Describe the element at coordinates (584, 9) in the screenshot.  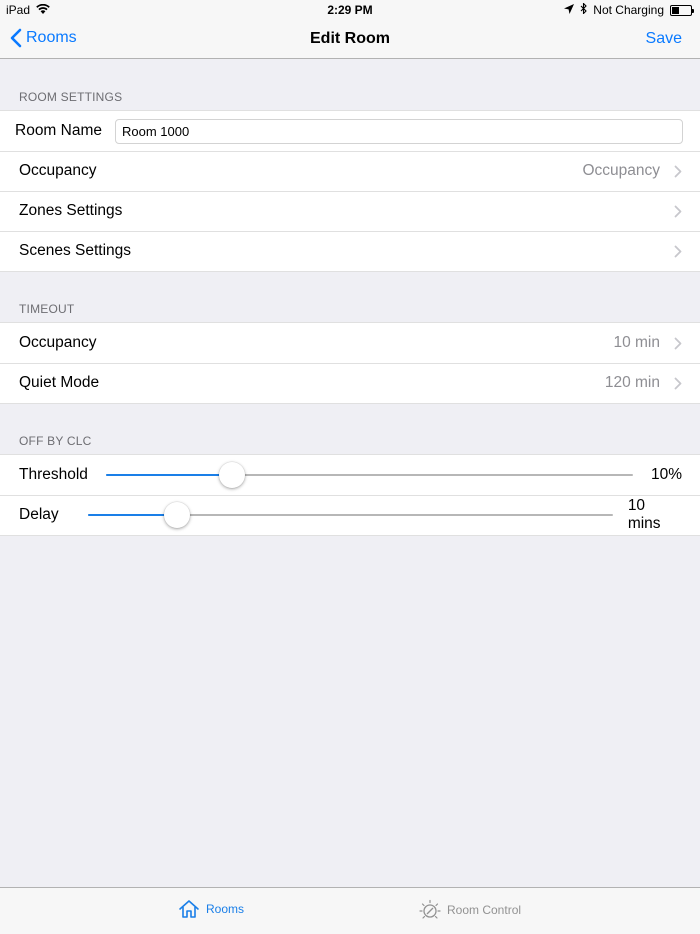
I see `bluetooth-icon` at that location.